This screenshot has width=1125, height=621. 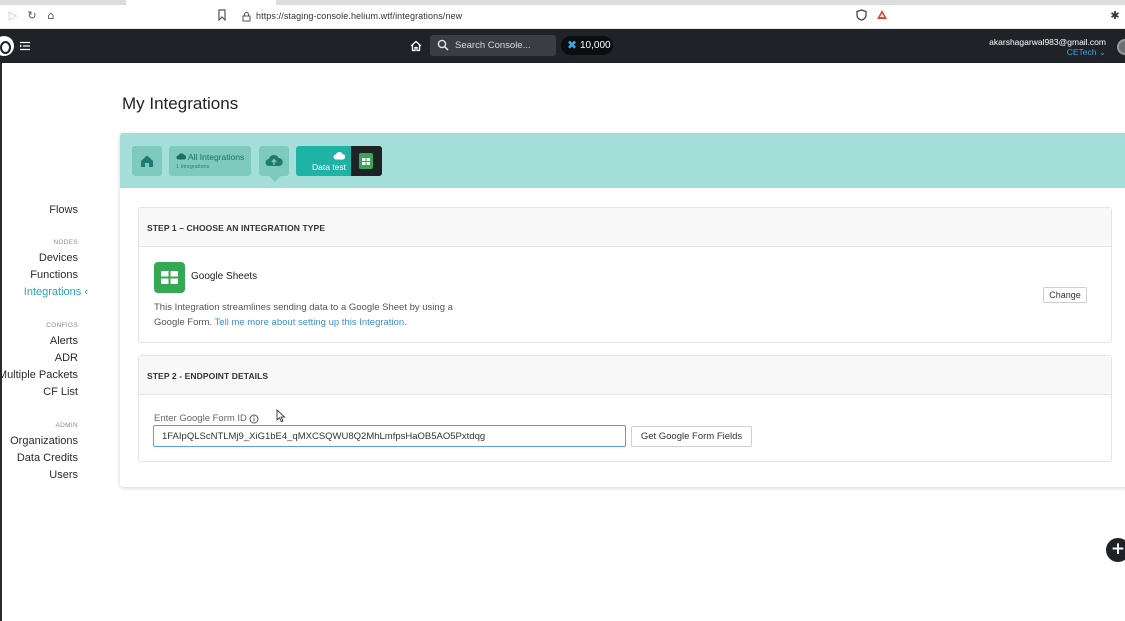 I want to click on bookmark-icon, so click(x=222, y=16).